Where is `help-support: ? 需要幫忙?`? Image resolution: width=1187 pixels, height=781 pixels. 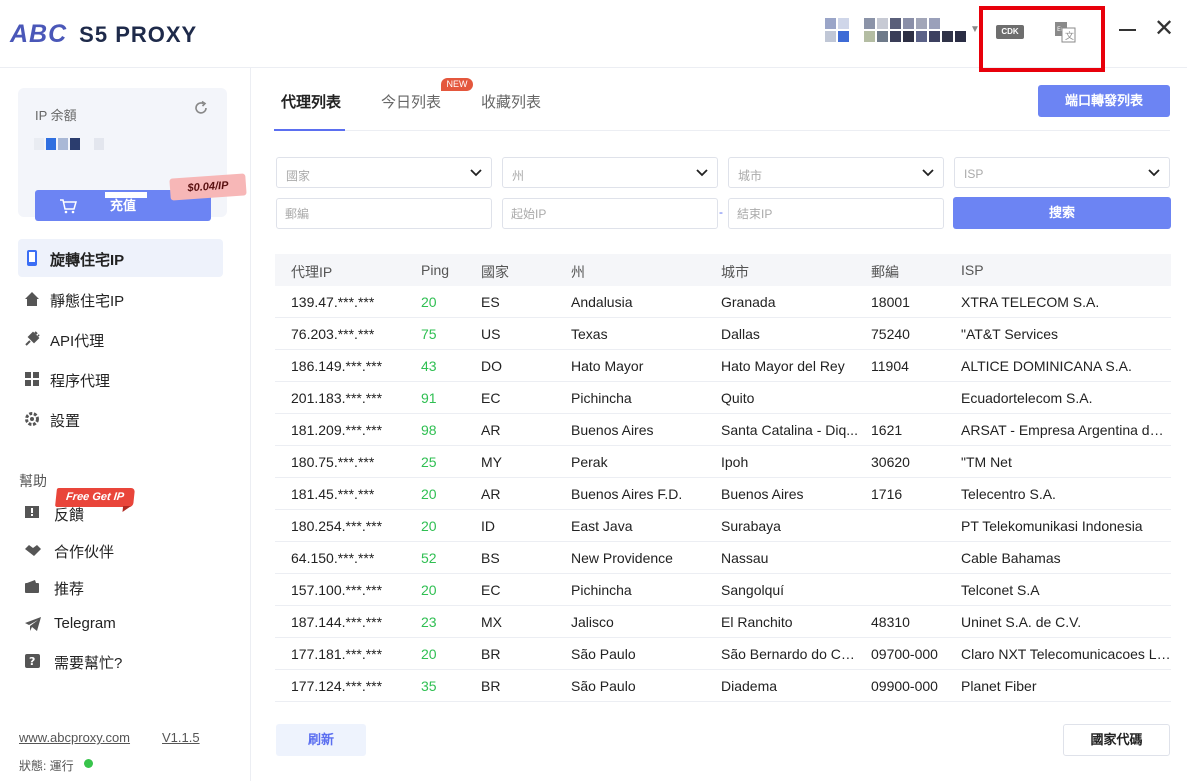
help-support: ? 需要幫忙? is located at coordinates (119, 662).